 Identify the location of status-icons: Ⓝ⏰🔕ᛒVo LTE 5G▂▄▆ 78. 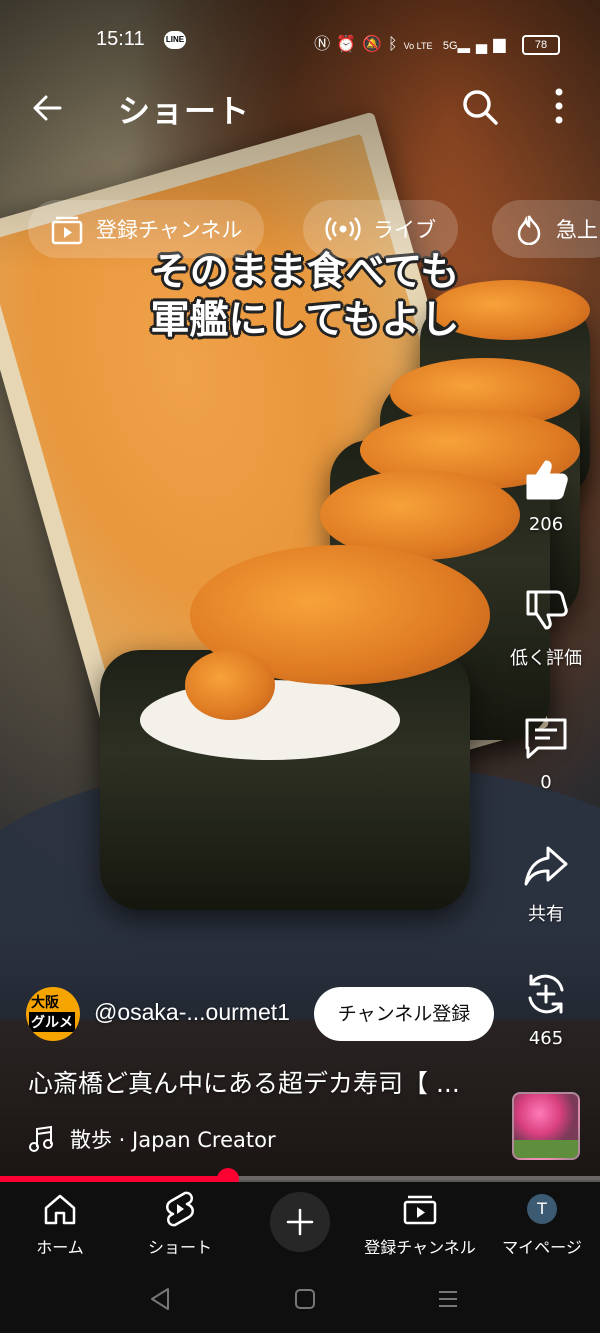
(437, 42).